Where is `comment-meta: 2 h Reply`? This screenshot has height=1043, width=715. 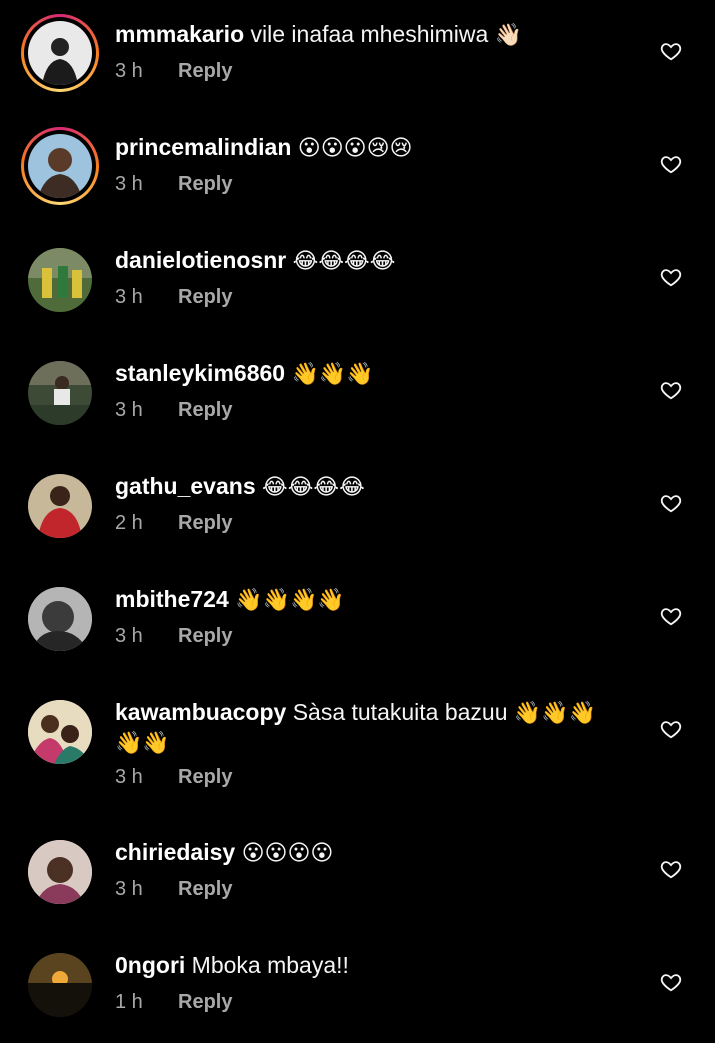
comment-meta: 2 h Reply is located at coordinates (173, 523).